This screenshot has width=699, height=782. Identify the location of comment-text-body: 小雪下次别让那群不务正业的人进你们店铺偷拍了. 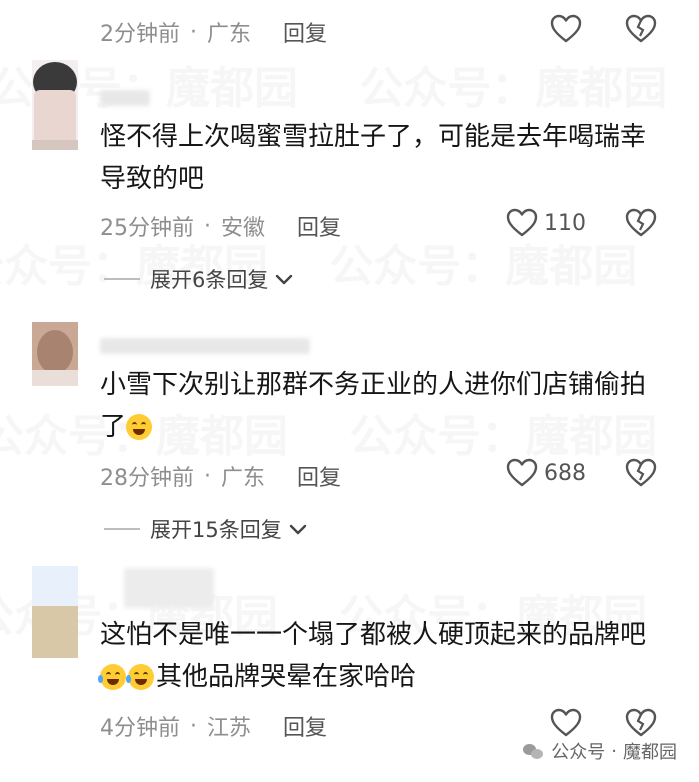
(373, 406).